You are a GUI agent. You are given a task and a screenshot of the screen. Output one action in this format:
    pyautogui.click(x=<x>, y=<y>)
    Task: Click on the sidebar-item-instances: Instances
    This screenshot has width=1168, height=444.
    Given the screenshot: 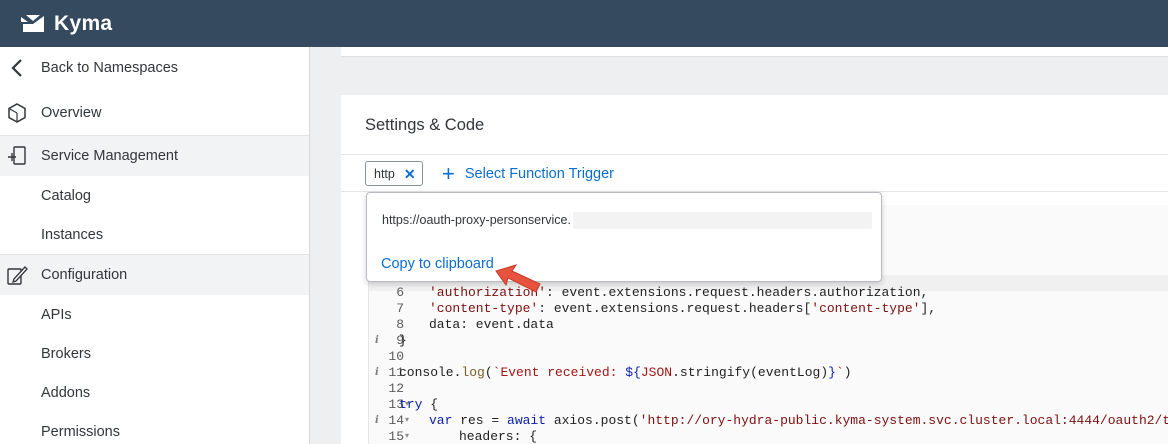 What is the action you would take?
    pyautogui.click(x=154, y=234)
    